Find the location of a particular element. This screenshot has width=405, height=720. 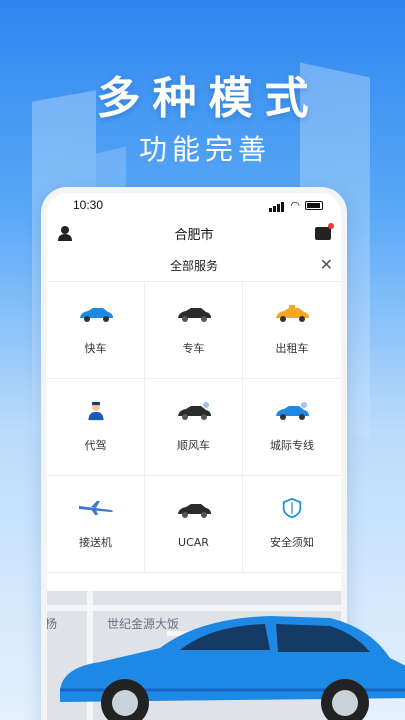

battery-icon is located at coordinates (314, 205).